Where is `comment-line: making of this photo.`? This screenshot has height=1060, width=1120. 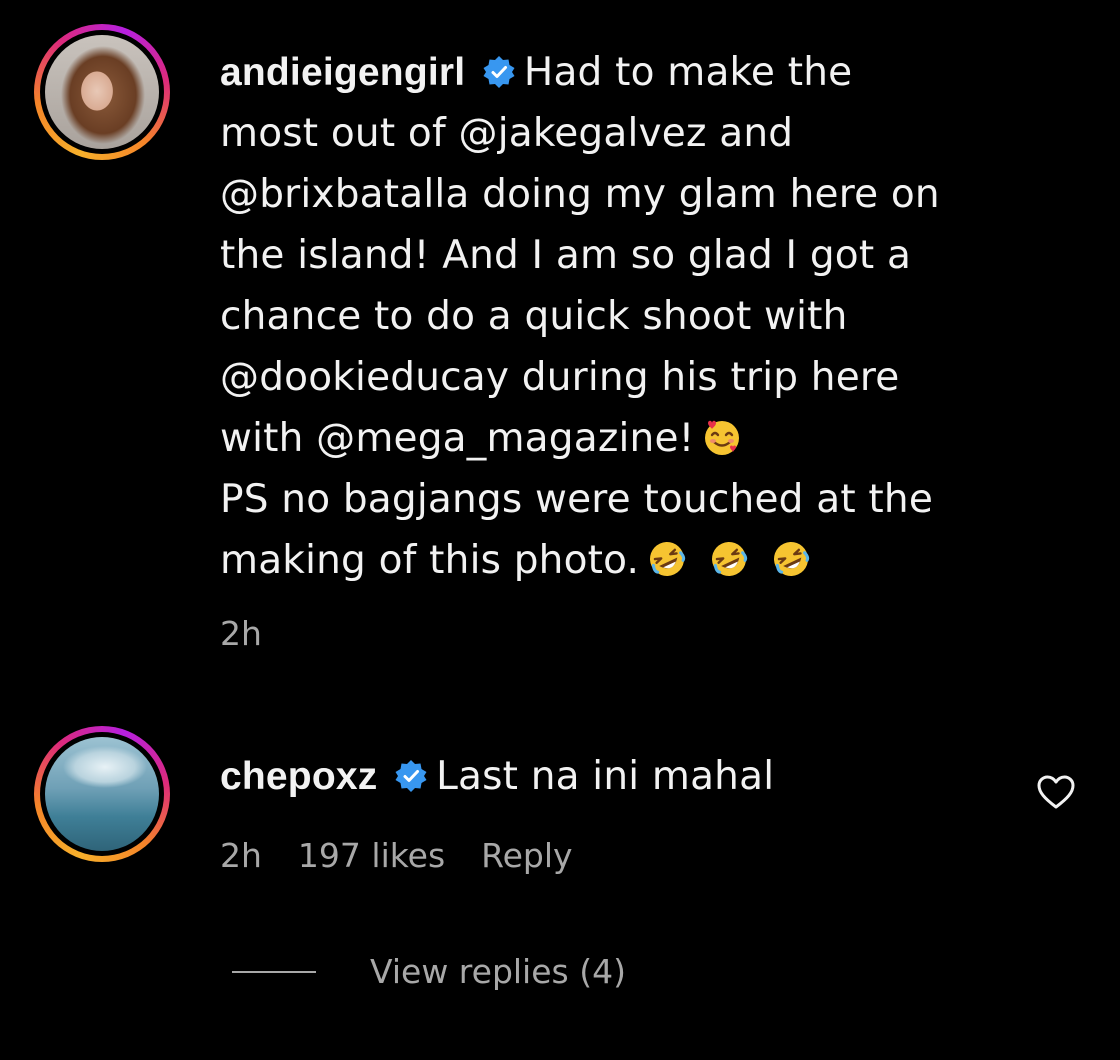 comment-line: making of this photo. is located at coordinates (430, 560).